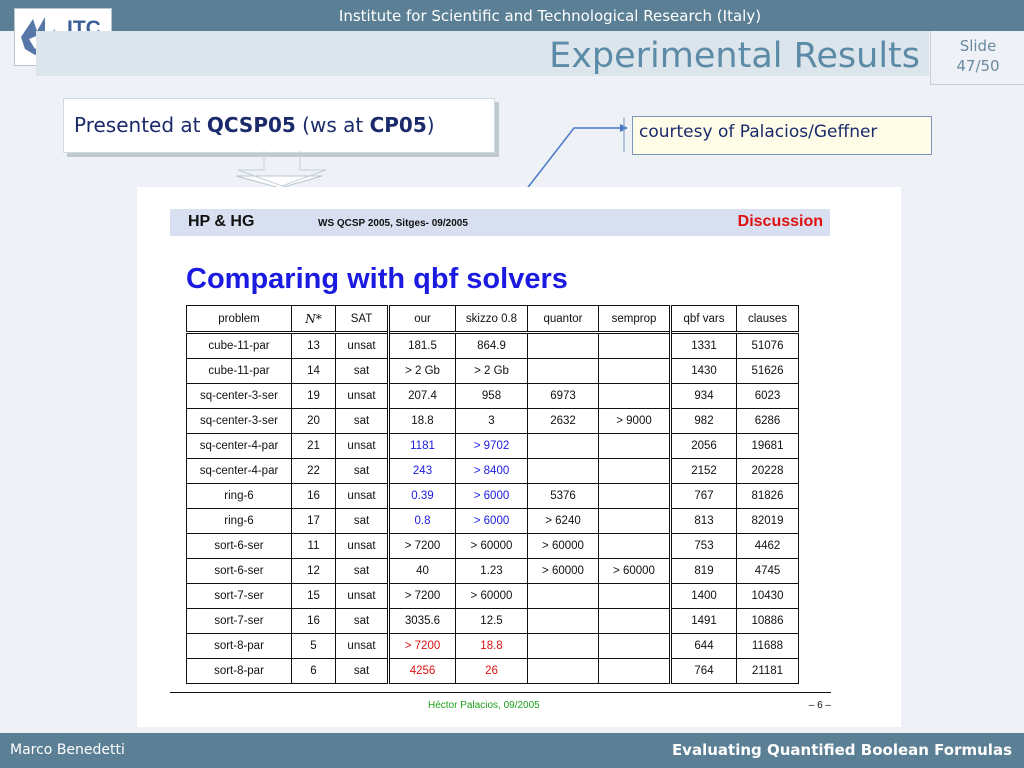 This screenshot has width=1024, height=768. I want to click on table-cell: 20, so click(313, 421).